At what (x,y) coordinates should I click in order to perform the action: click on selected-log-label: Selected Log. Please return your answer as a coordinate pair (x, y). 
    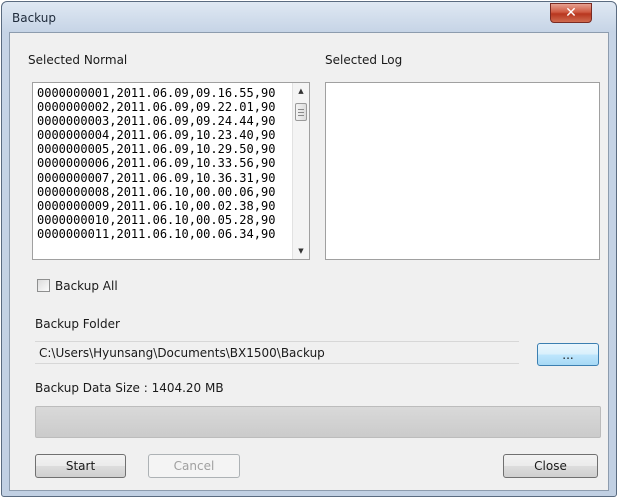
    Looking at the image, I should click on (364, 60).